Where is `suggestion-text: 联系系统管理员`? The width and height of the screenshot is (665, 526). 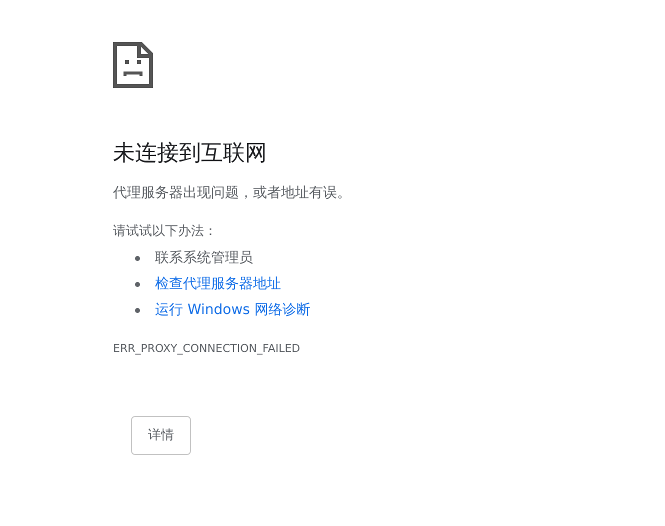 suggestion-text: 联系系统管理员 is located at coordinates (204, 258).